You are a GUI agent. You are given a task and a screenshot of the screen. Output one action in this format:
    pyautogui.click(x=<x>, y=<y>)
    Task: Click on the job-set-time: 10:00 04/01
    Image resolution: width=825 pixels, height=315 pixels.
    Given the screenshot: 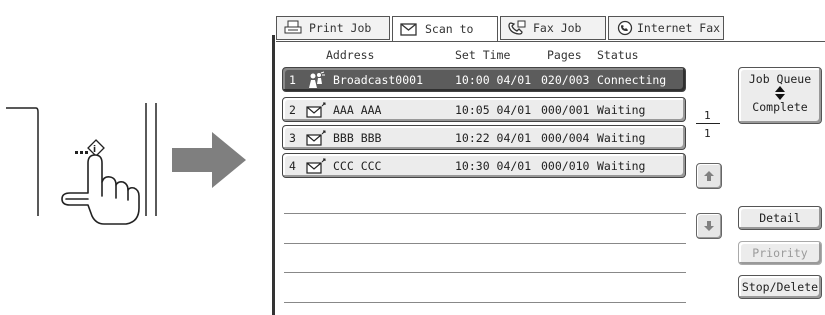 What is the action you would take?
    pyautogui.click(x=493, y=80)
    